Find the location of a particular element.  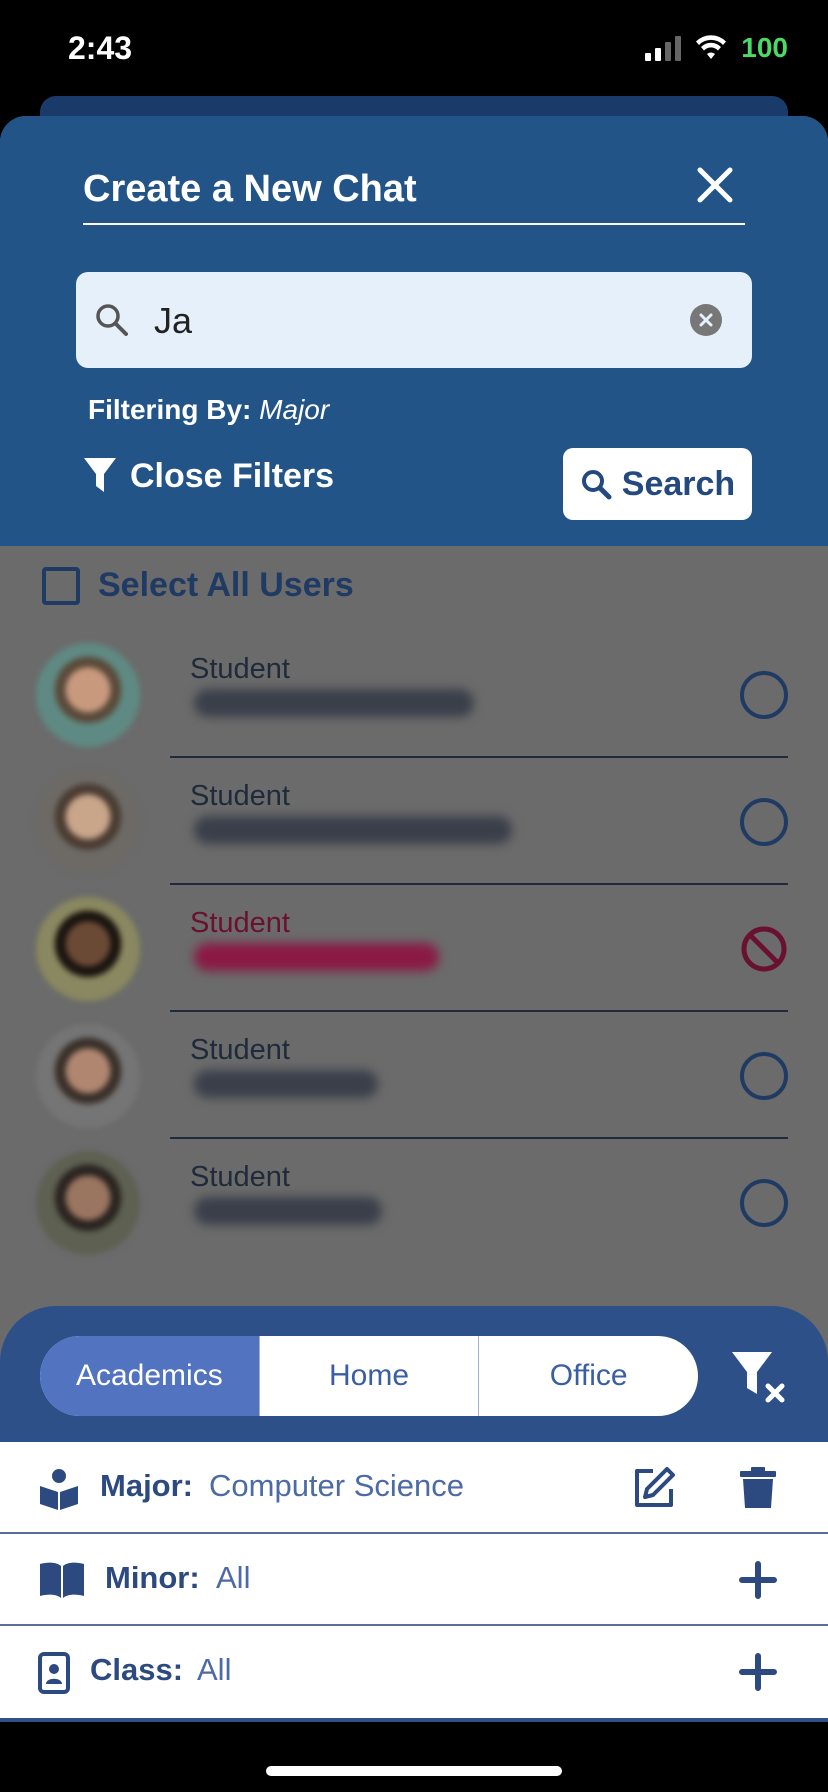

filter-row-major: Major: Computer Science is located at coordinates (414, 1488).